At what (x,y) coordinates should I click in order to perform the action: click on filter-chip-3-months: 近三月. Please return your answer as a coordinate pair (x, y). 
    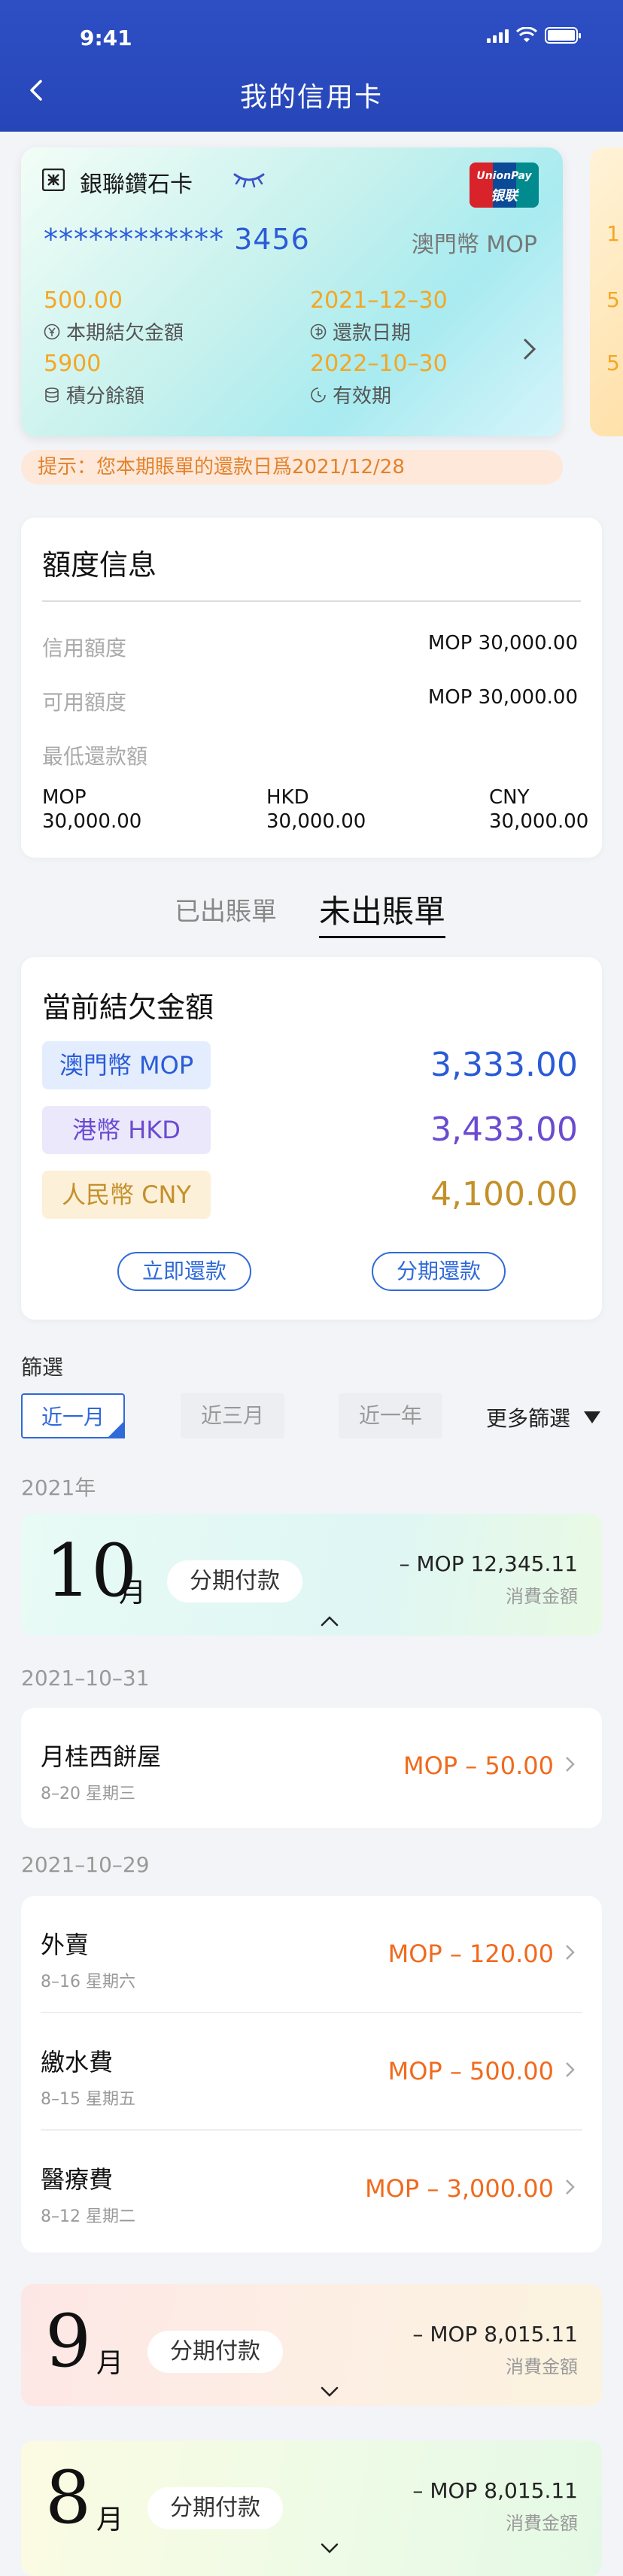
    Looking at the image, I should click on (232, 1415).